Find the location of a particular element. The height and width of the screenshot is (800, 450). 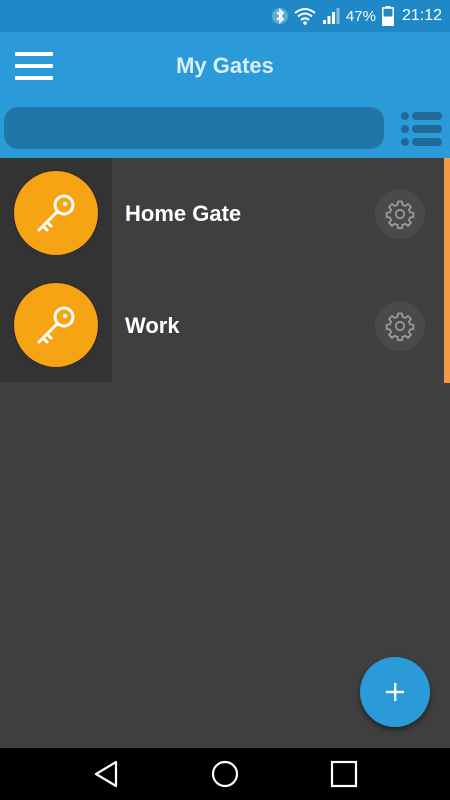

signal-icon is located at coordinates (331, 16).